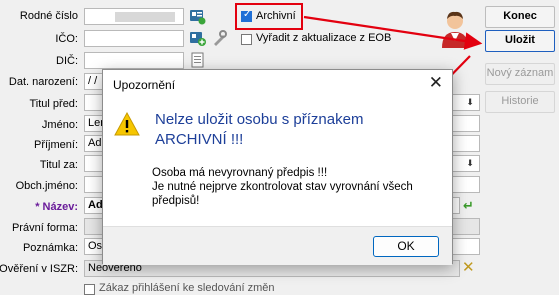 This screenshot has height=295, width=559. What do you see at coordinates (89, 289) in the screenshot?
I see `zakaz-checkbox` at bounding box center [89, 289].